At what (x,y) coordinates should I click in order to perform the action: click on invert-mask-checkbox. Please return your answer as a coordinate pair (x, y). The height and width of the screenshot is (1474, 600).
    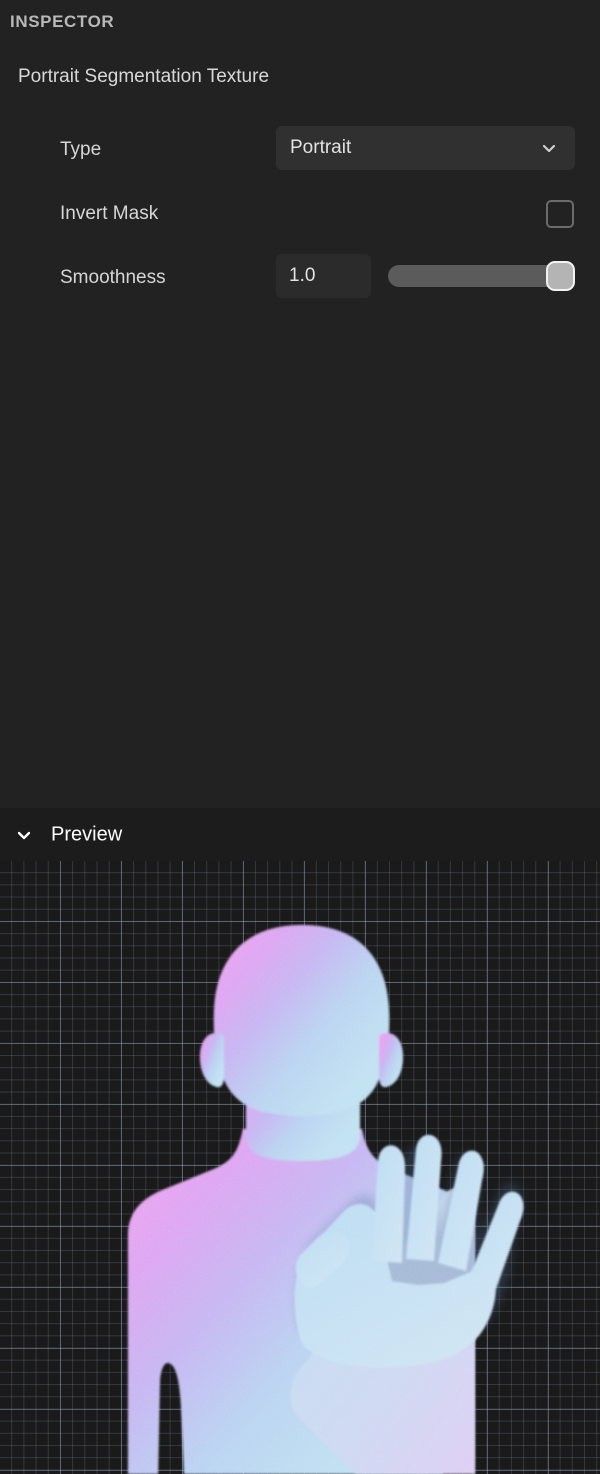
    Looking at the image, I should click on (560, 214).